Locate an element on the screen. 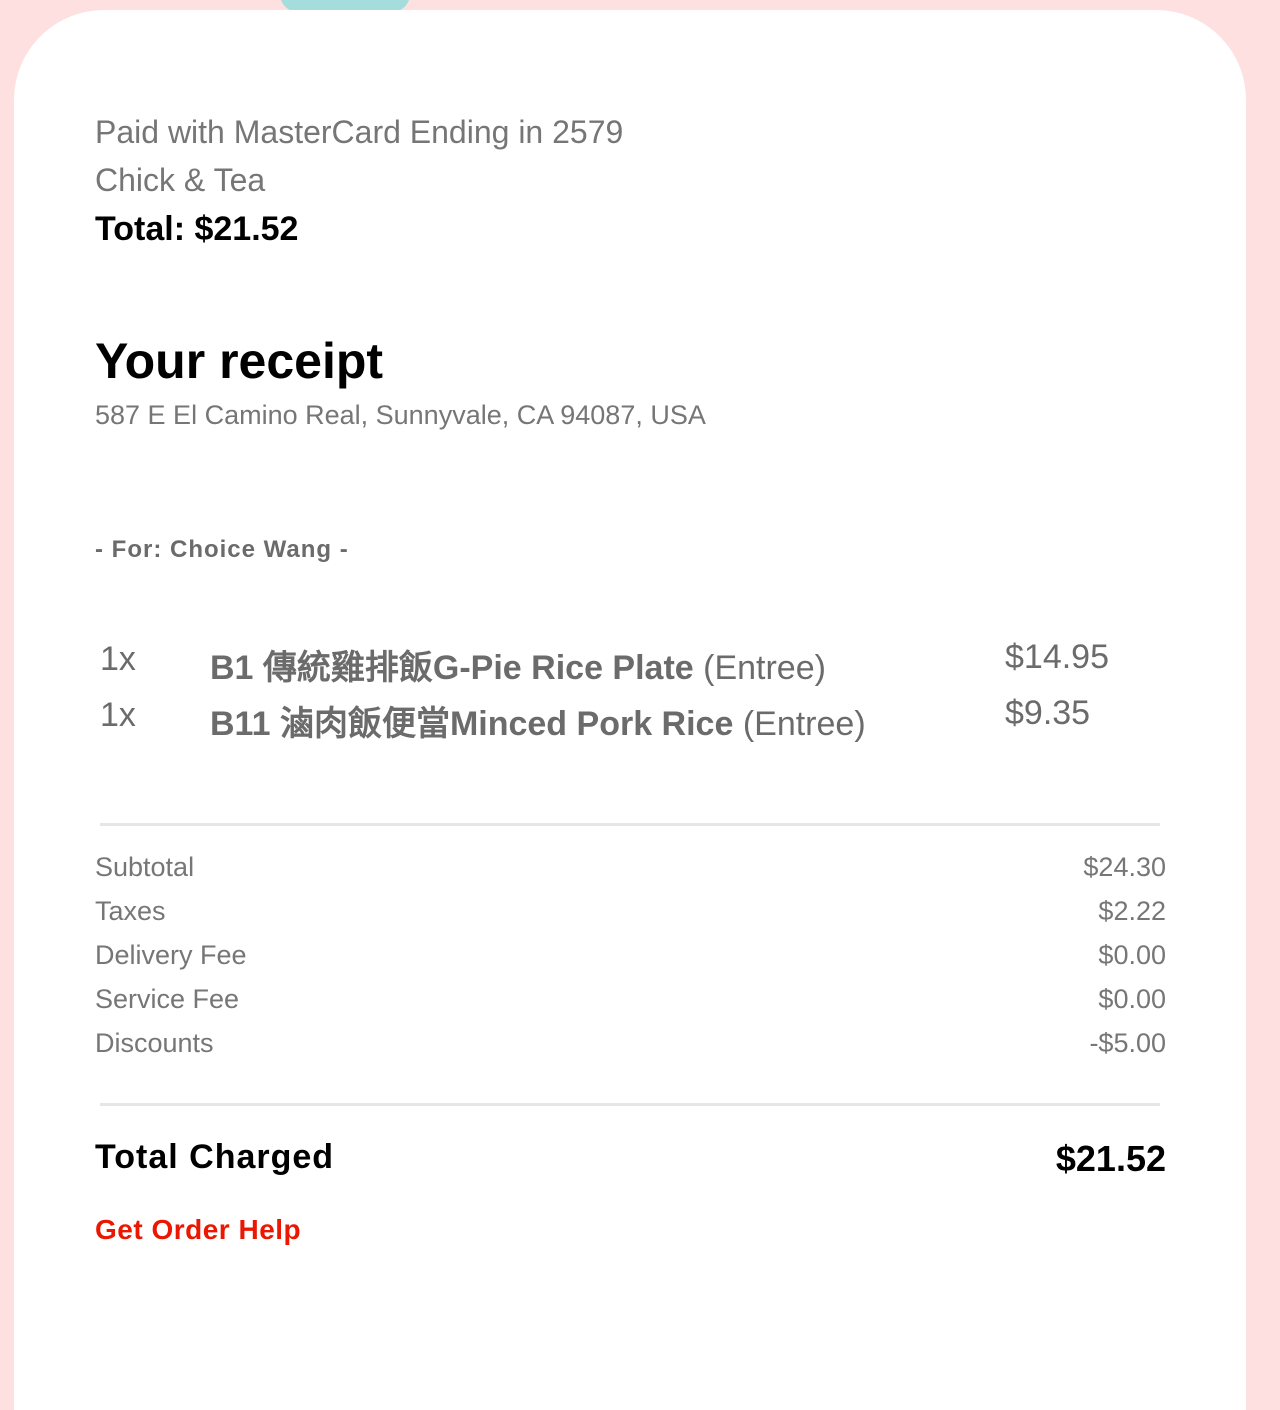  fee-value: $2.22 is located at coordinates (1132, 911).